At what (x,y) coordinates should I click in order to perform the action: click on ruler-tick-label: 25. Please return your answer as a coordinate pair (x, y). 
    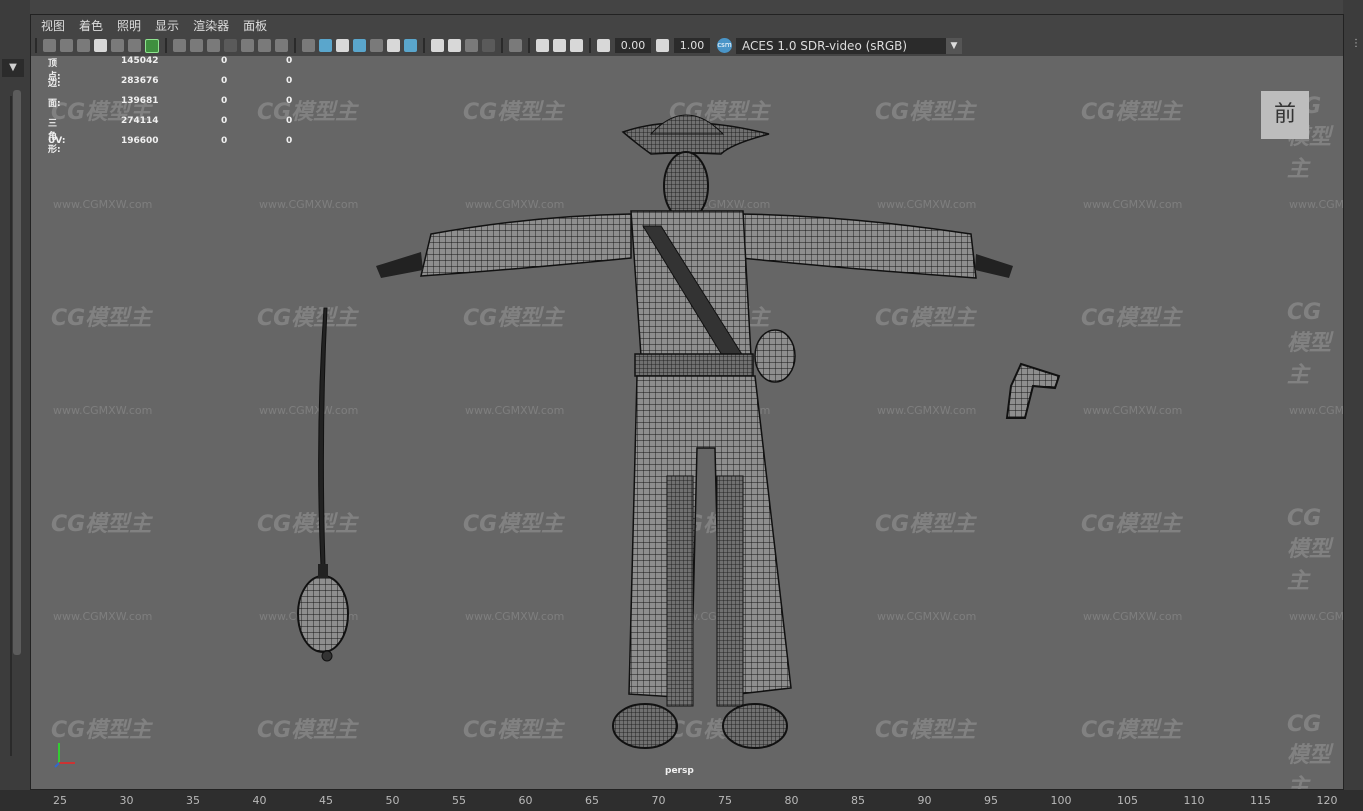
    Looking at the image, I should click on (60, 800).